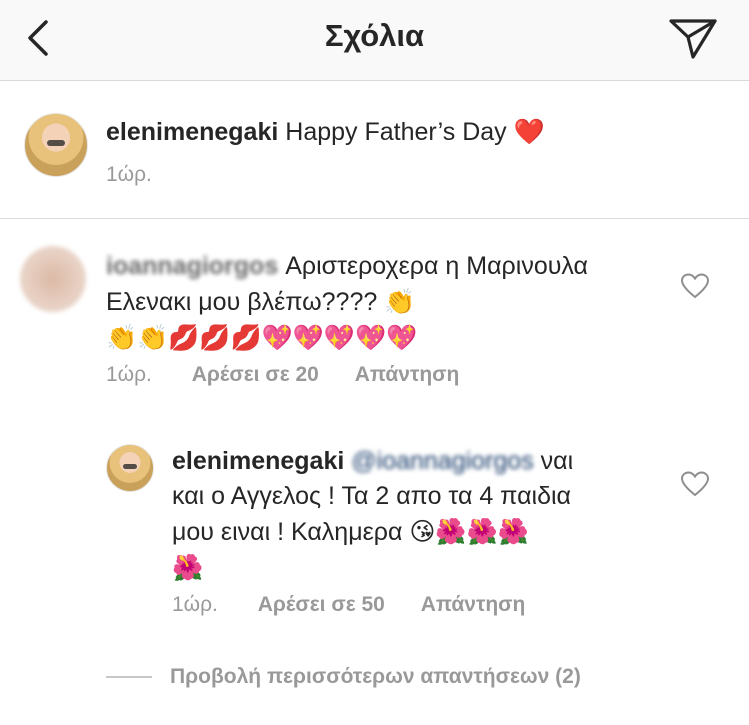 Image resolution: width=749 pixels, height=725 pixels. I want to click on comment-time: 1ώρ., so click(129, 374).